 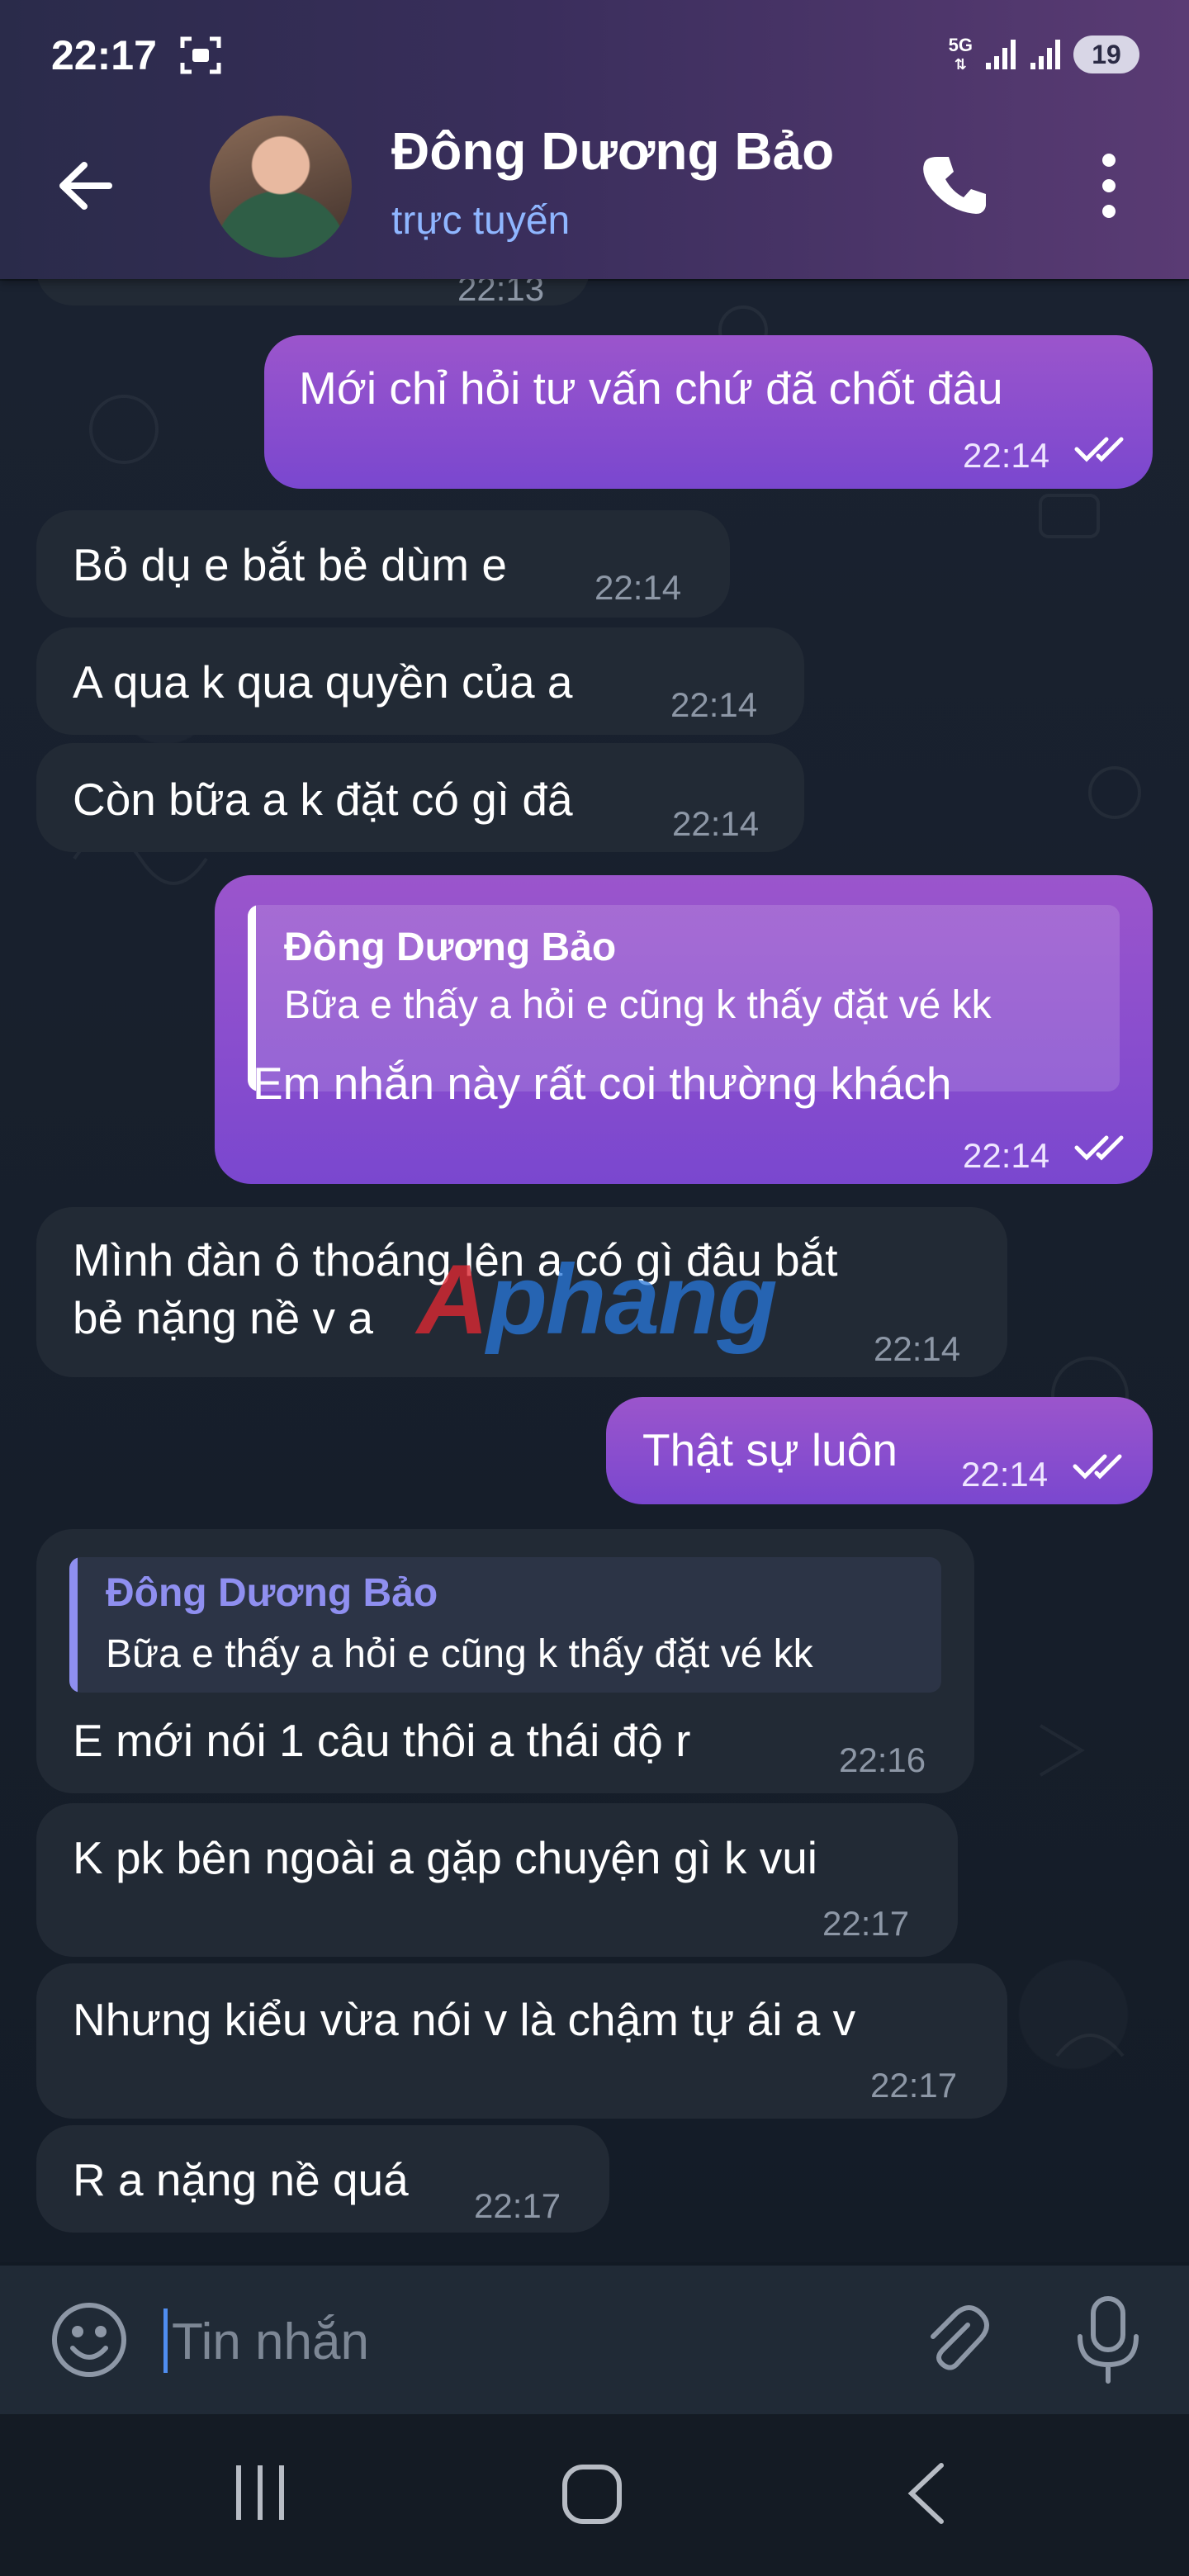 What do you see at coordinates (89, 2339) in the screenshot?
I see `emoji-icon` at bounding box center [89, 2339].